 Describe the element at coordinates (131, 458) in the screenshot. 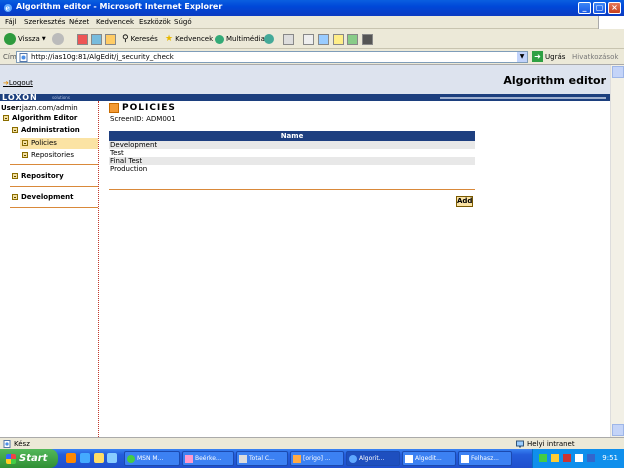

I see `msn-icon` at that location.